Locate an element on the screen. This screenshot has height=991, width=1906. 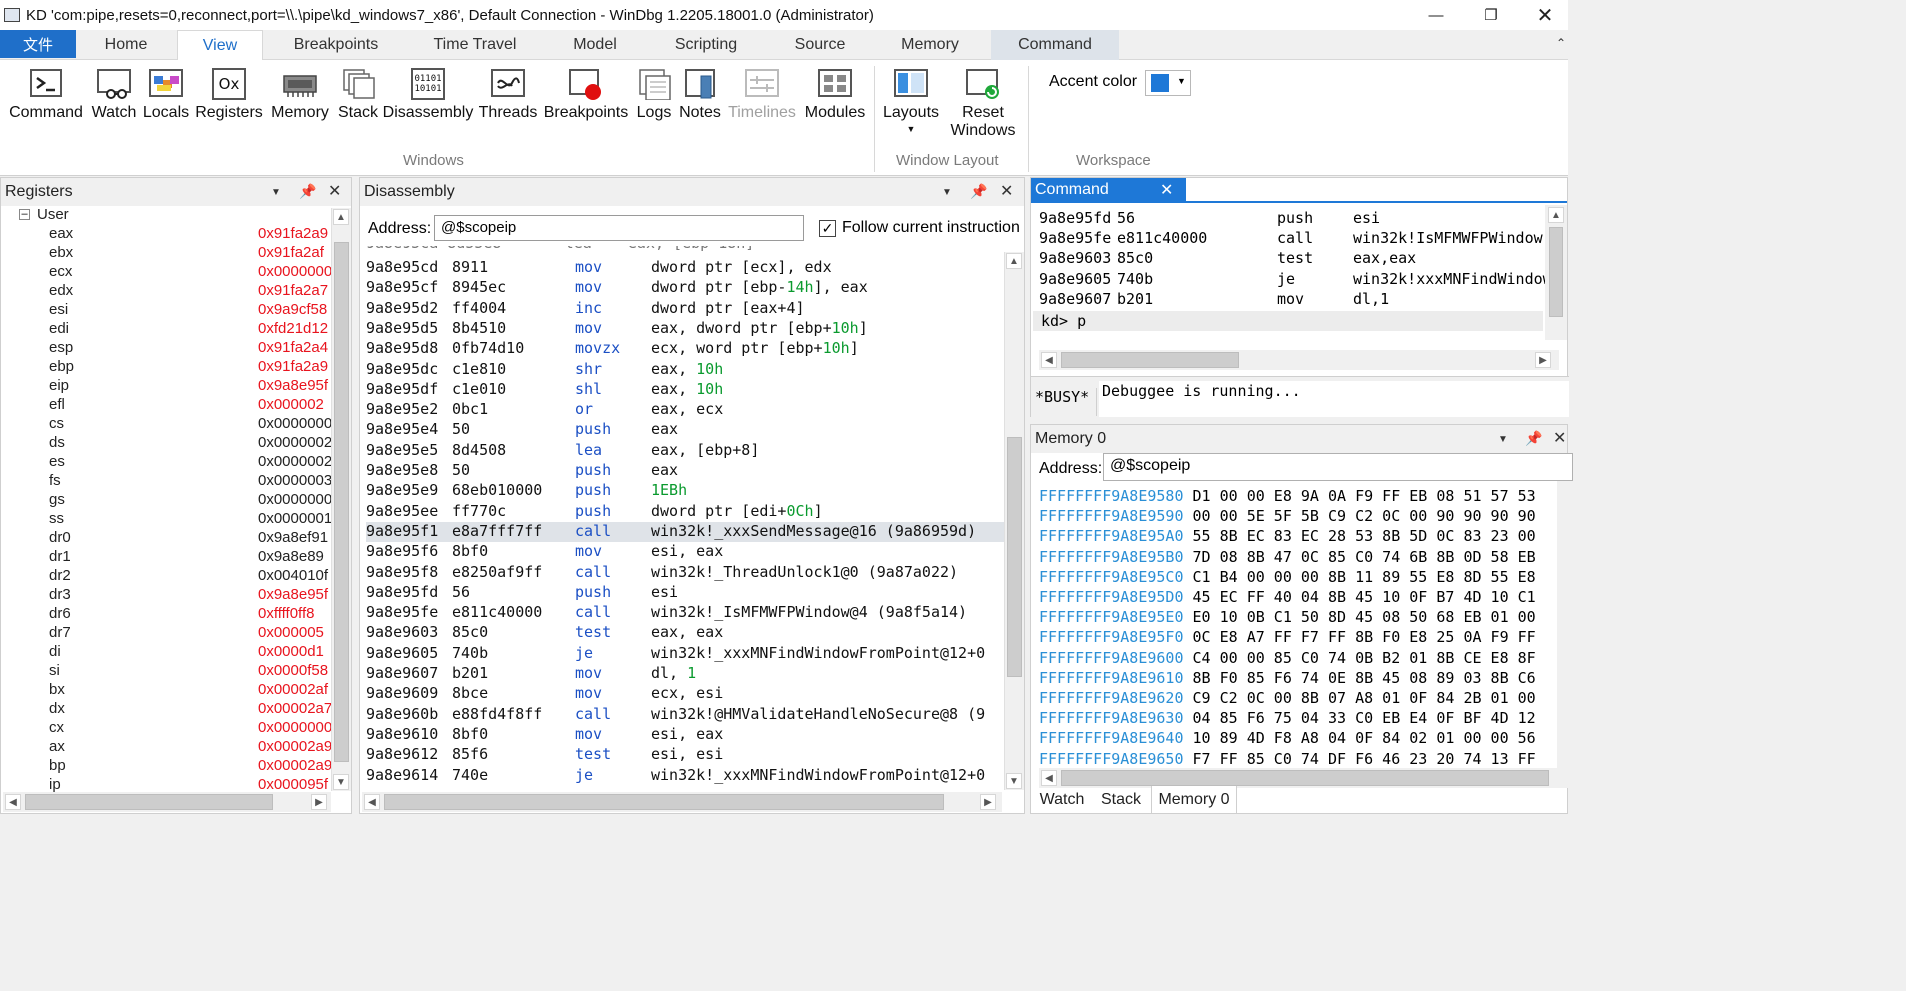
tab-source: Source is located at coordinates (820, 45).